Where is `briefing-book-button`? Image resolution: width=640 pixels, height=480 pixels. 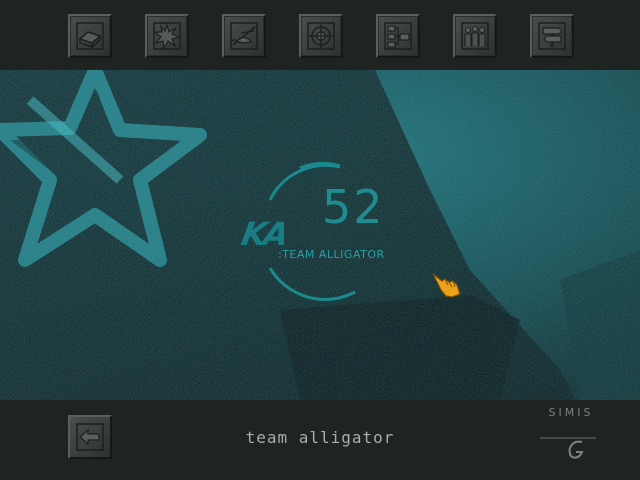
briefing-book-button is located at coordinates (90, 36).